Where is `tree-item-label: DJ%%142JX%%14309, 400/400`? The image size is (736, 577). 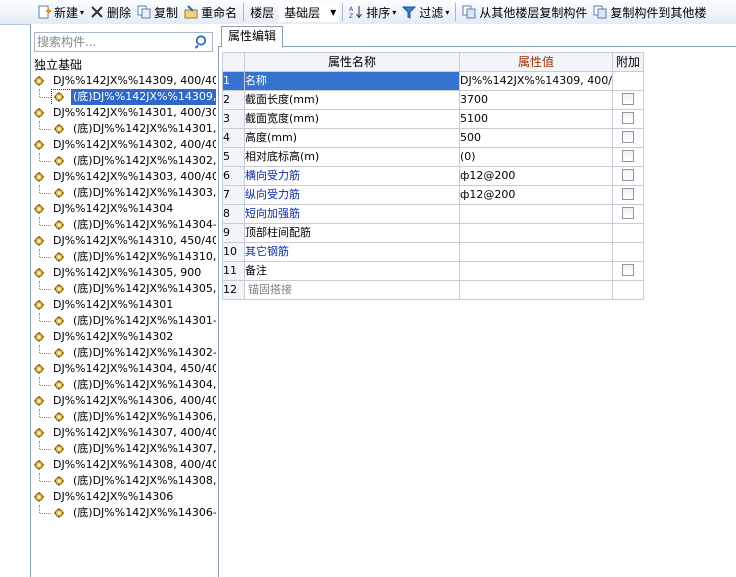
tree-item-label: DJ%%142JX%%14309, 400/400 is located at coordinates (134, 80).